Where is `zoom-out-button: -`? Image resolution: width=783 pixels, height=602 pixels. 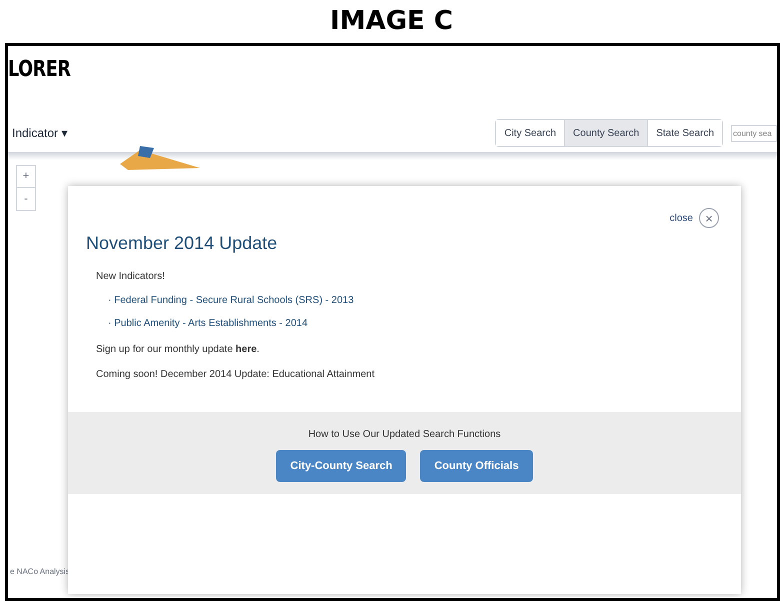 zoom-out-button: - is located at coordinates (26, 199).